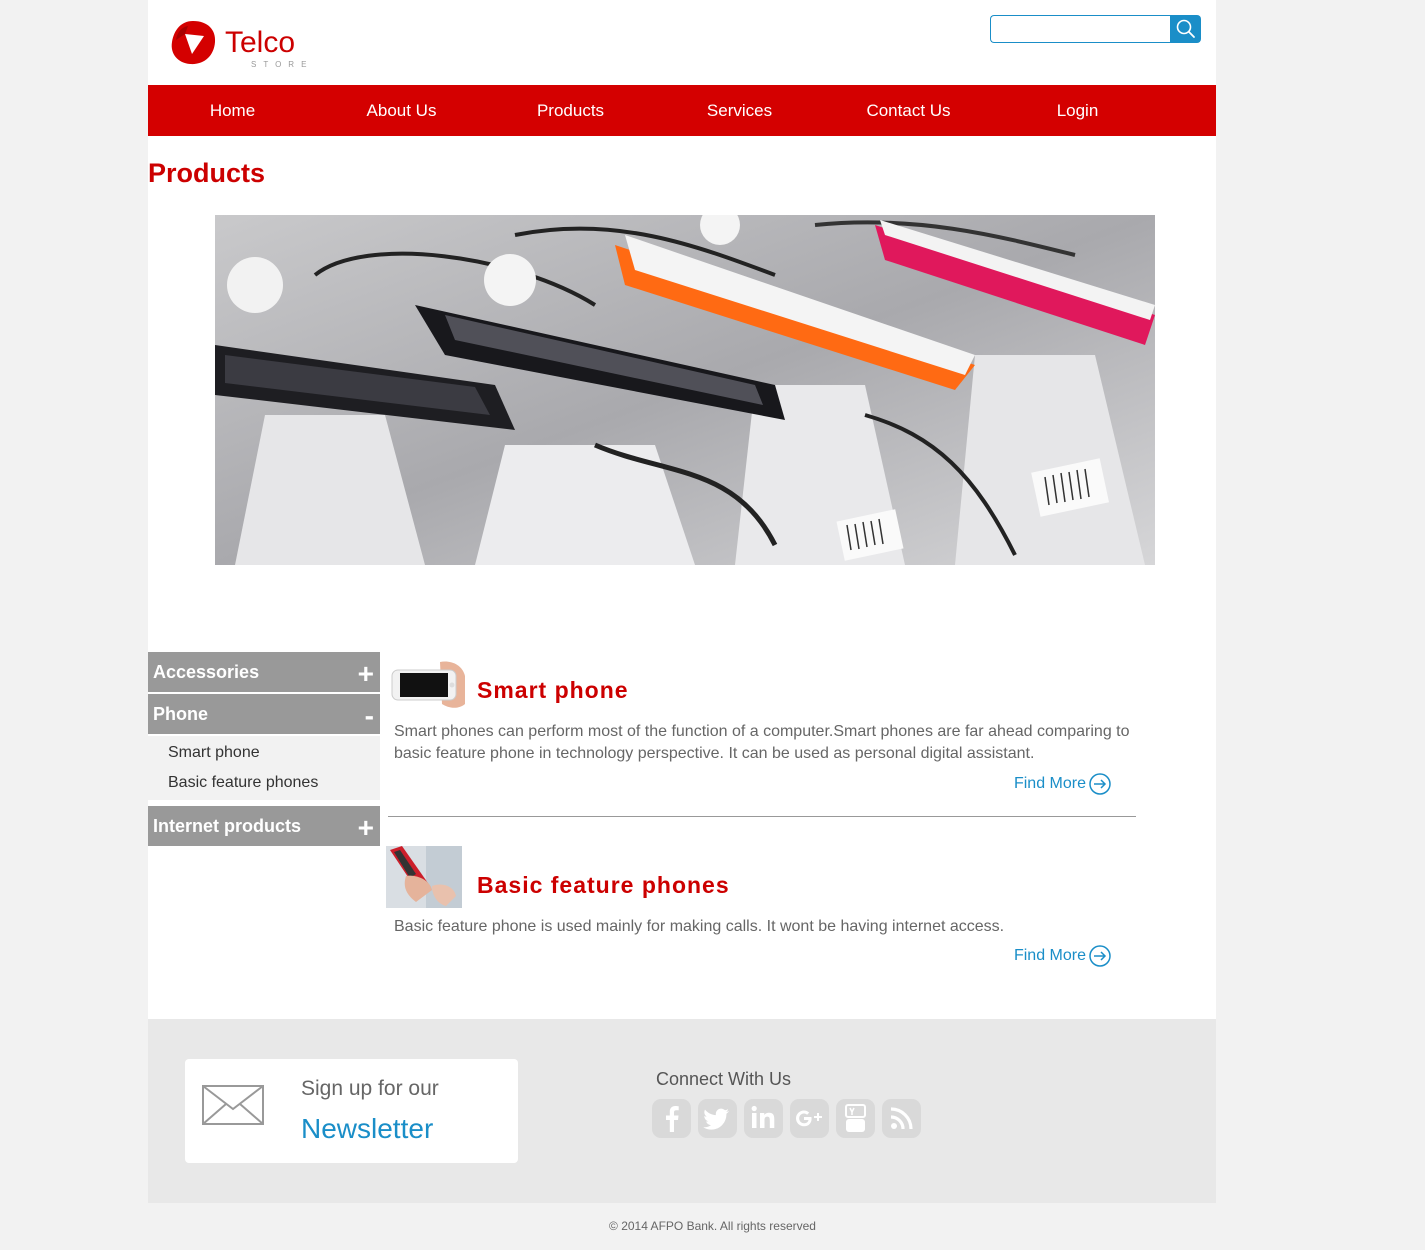  Describe the element at coordinates (428, 686) in the screenshot. I see `smart-phone-thumbnail` at that location.